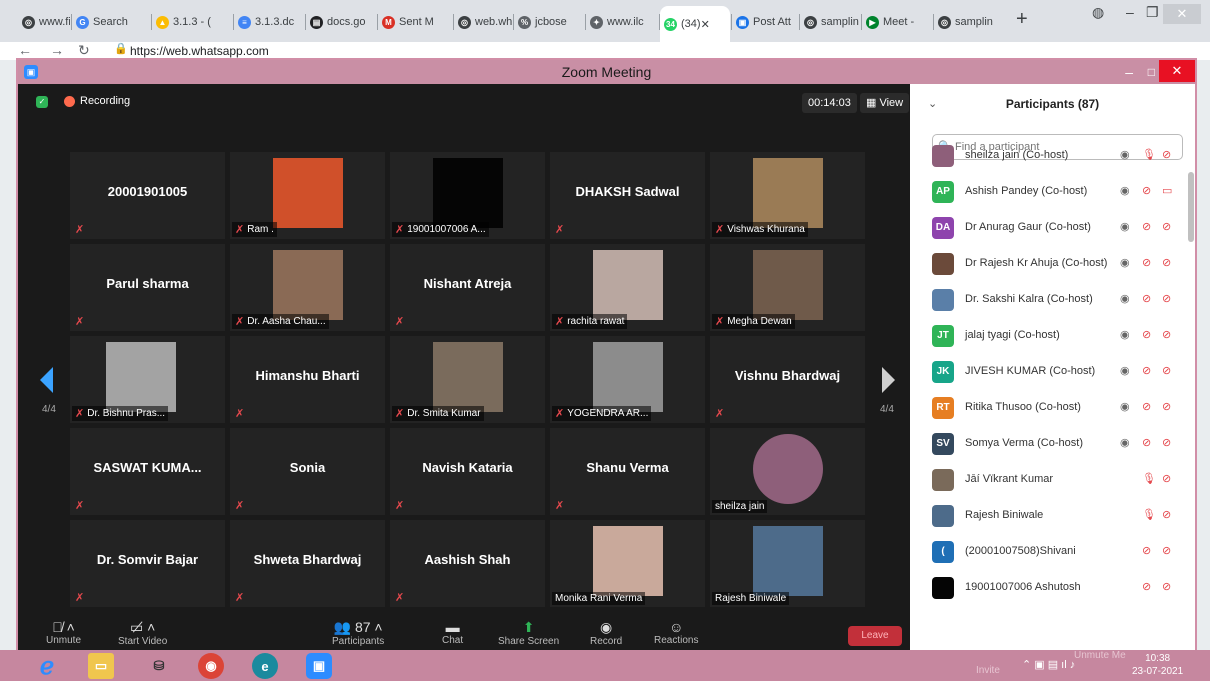 The image size is (1210, 681). Describe the element at coordinates (1045, 444) in the screenshot. I see `participant-row: SV Somya Verma (Co-host) ◉ ⊘ ⊘` at that location.